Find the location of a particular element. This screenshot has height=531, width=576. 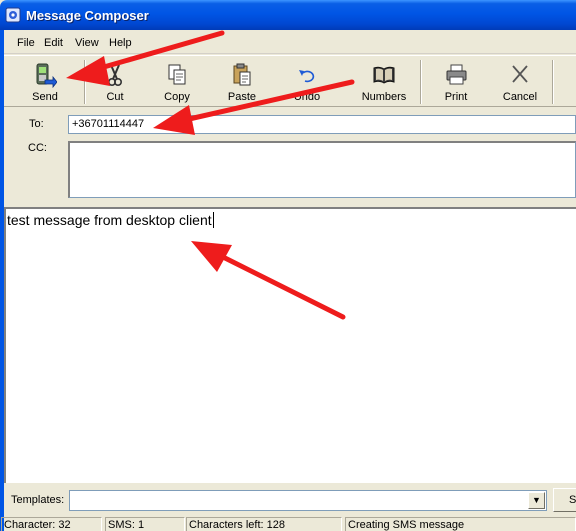

to-field: +36701114447 is located at coordinates (322, 124).